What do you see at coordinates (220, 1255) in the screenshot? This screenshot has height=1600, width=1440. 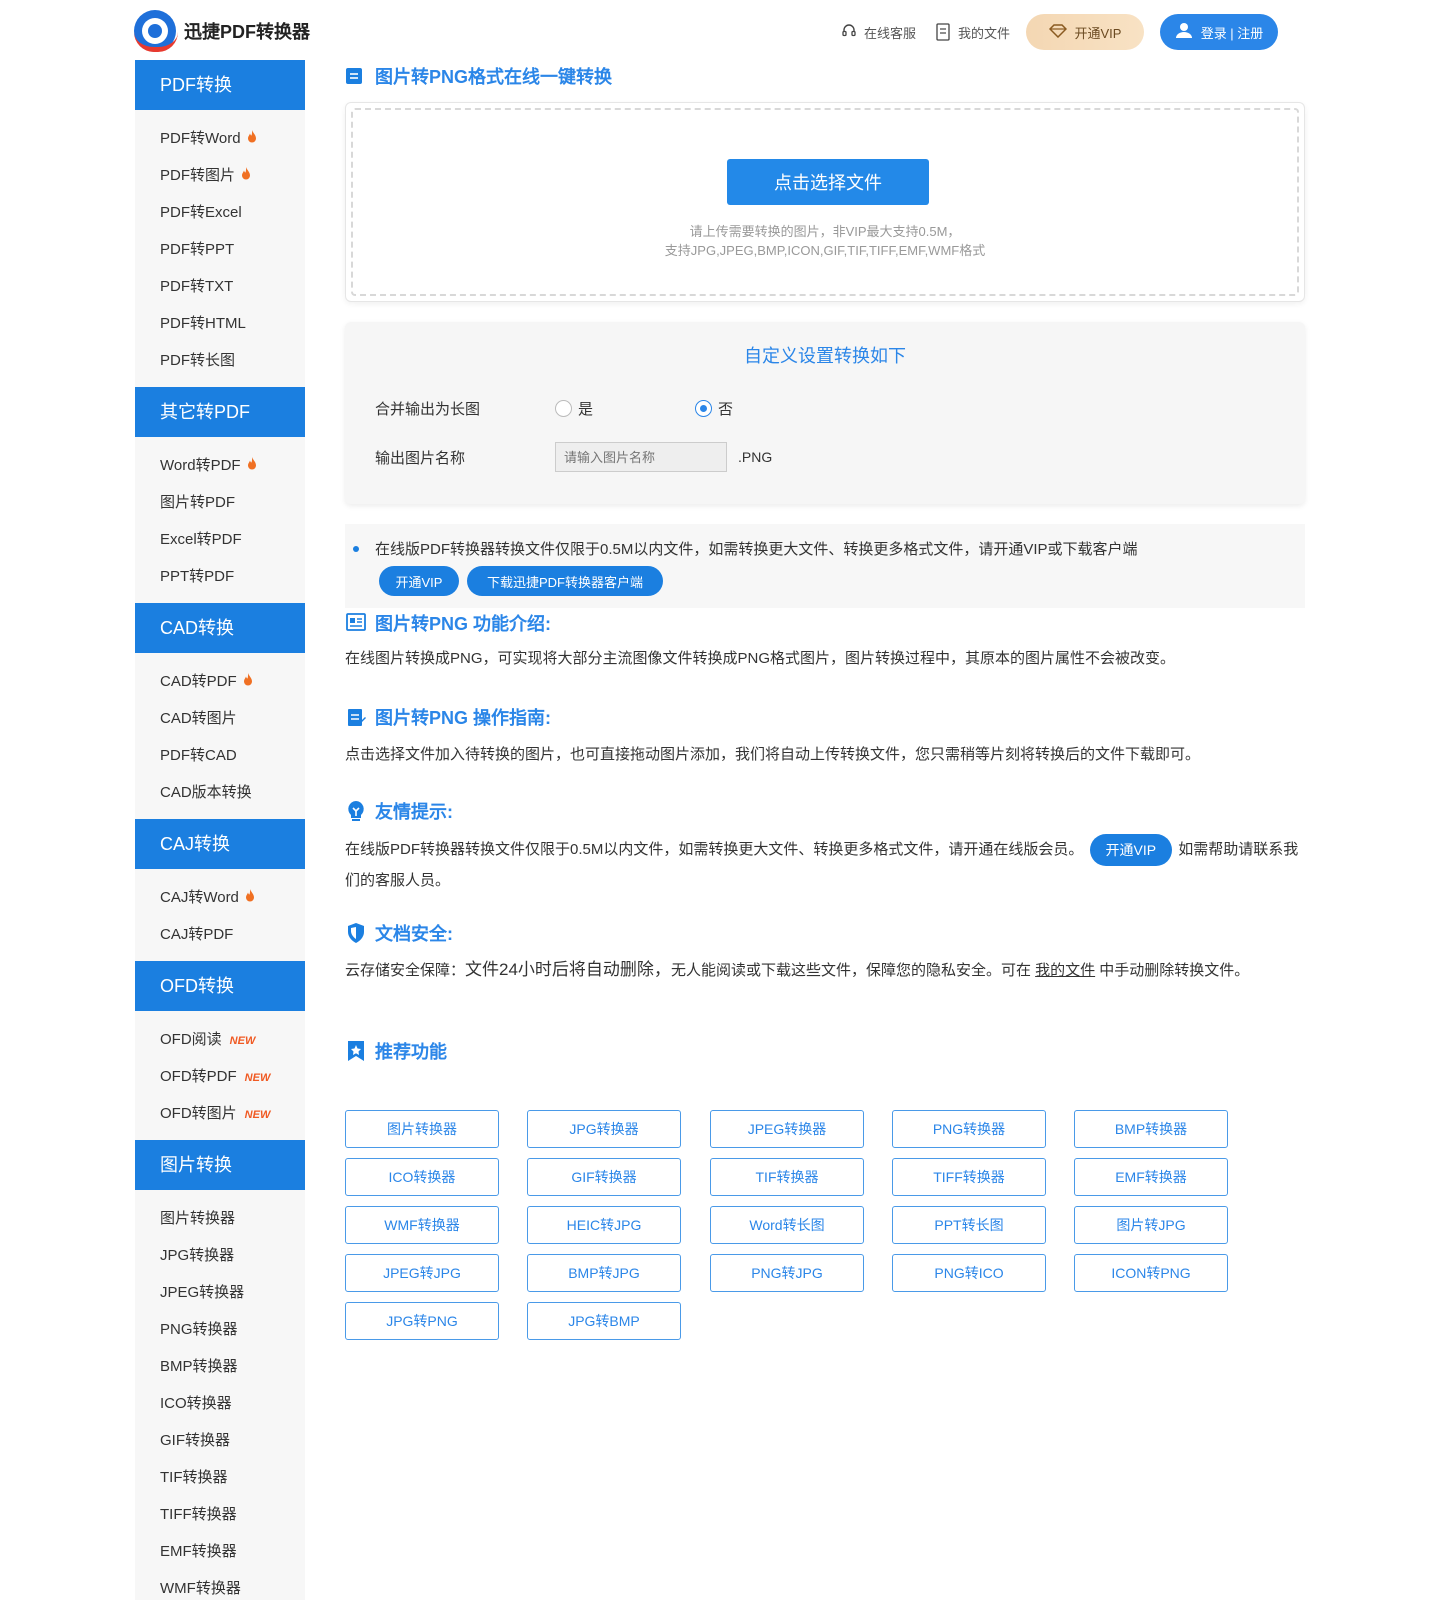 I see `sidebar-item: JPG转换器` at bounding box center [220, 1255].